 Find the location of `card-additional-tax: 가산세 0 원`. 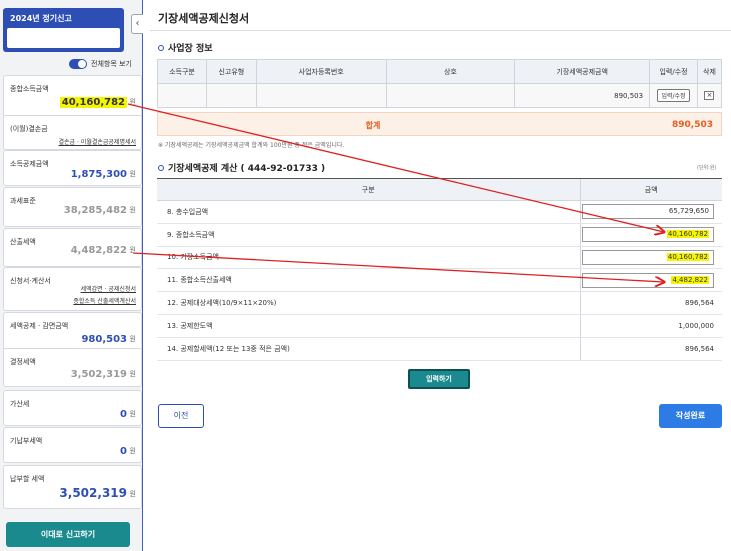

card-additional-tax: 가산세 0 원 is located at coordinates (72, 408).